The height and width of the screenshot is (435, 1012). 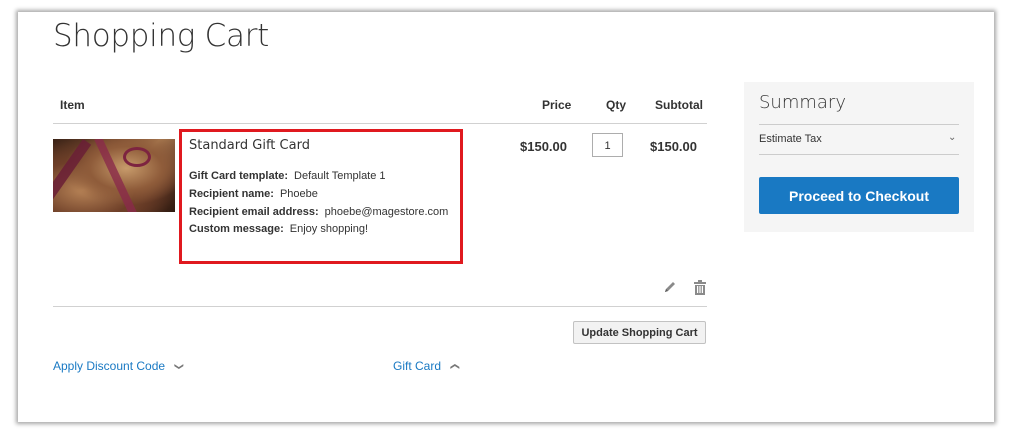 What do you see at coordinates (455, 366) in the screenshot?
I see `chevron-up-icon: ❮` at bounding box center [455, 366].